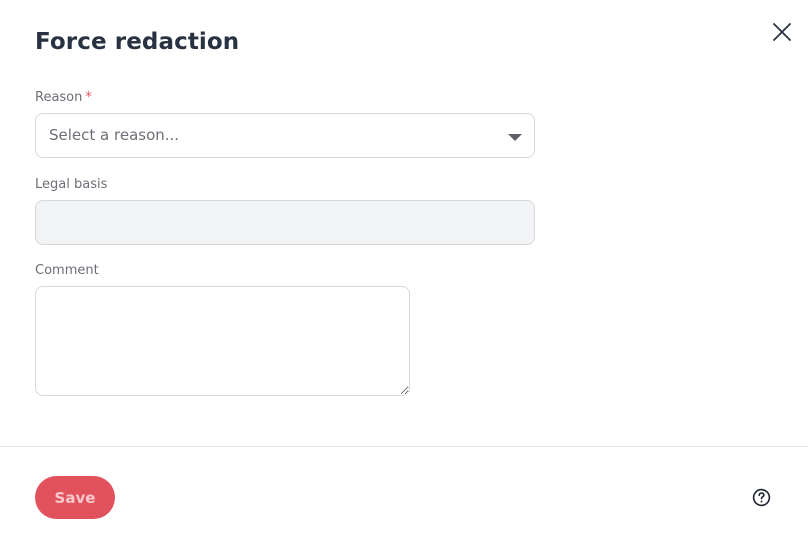 The width and height of the screenshot is (808, 535). Describe the element at coordinates (285, 222) in the screenshot. I see `legal-basis-field` at that location.